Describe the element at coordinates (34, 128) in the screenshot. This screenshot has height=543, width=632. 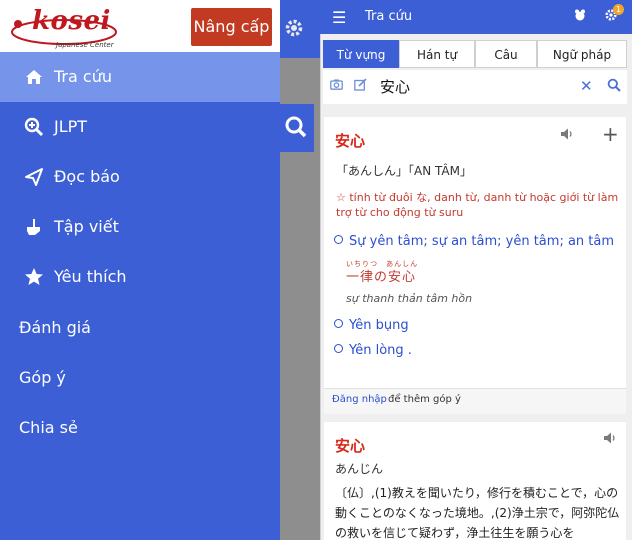
I see `zoom-icon` at that location.